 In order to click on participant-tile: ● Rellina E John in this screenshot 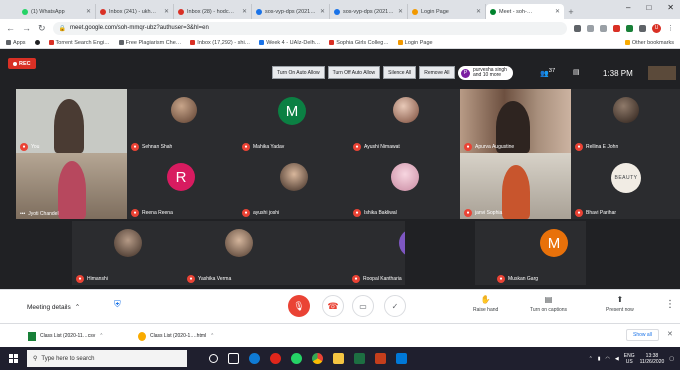, I will do `click(625, 121)`.